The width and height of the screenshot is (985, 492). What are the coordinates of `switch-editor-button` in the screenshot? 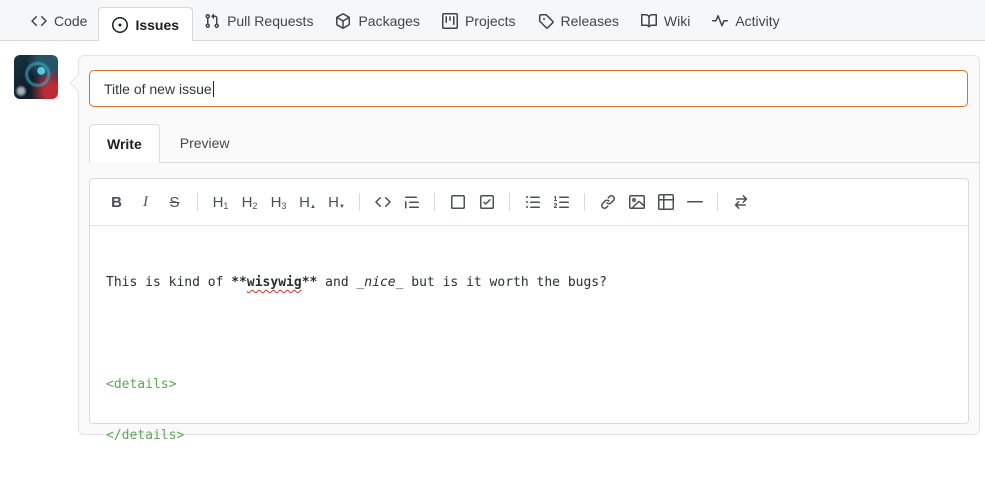 It's located at (740, 202).